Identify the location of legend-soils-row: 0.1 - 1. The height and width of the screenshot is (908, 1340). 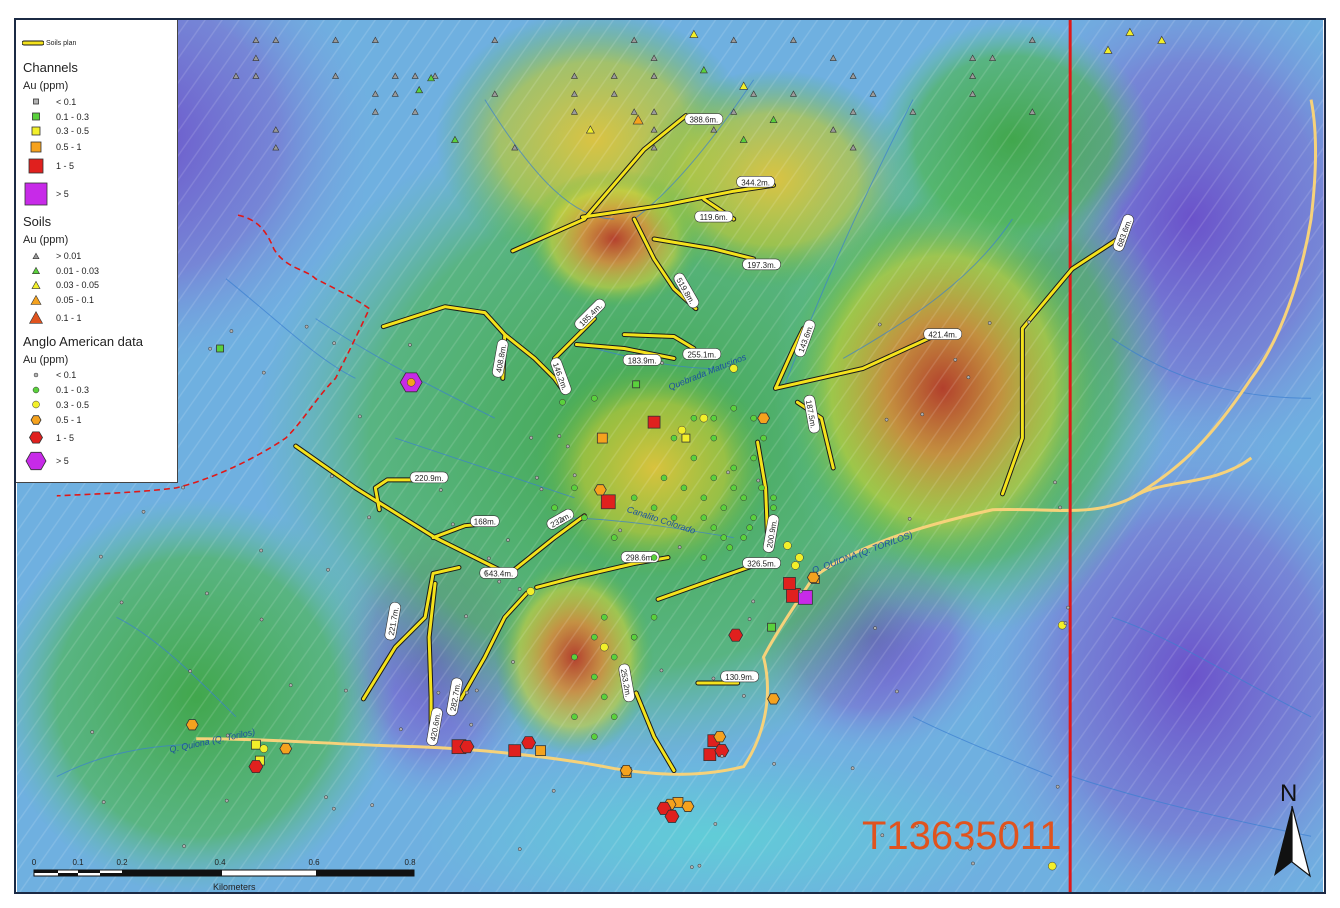
(49, 317).